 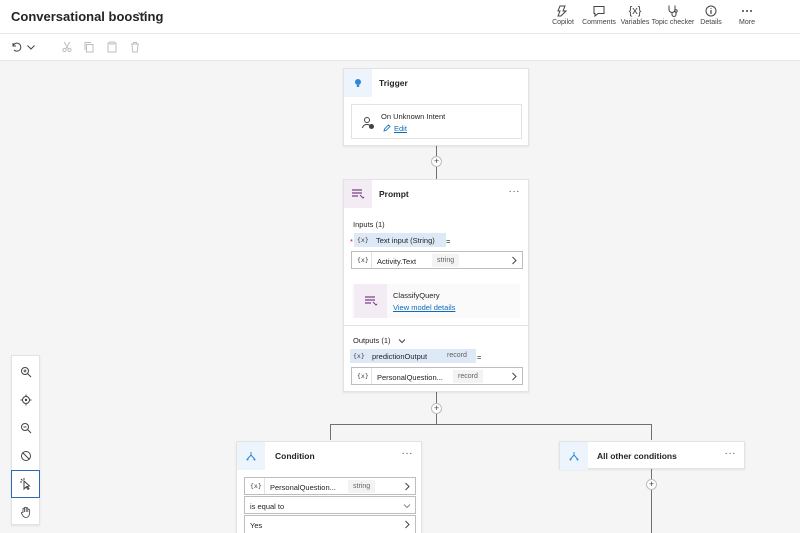 What do you see at coordinates (436, 194) in the screenshot?
I see `prompt-node-header: Prompt ···` at bounding box center [436, 194].